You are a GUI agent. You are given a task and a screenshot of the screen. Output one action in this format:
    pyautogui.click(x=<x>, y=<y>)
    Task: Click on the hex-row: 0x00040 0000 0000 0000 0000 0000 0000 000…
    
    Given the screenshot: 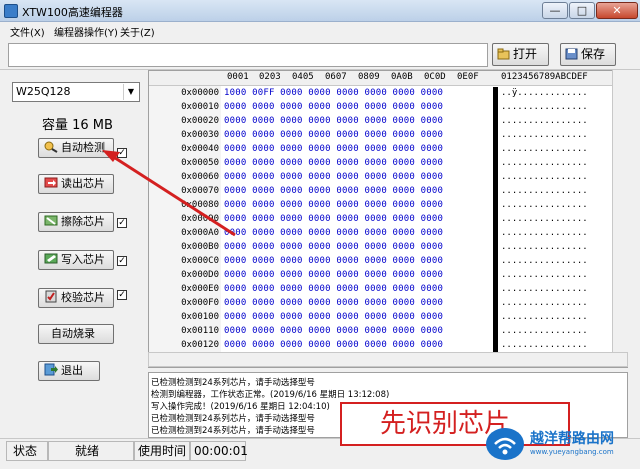 What is the action you would take?
    pyautogui.click(x=388, y=151)
    